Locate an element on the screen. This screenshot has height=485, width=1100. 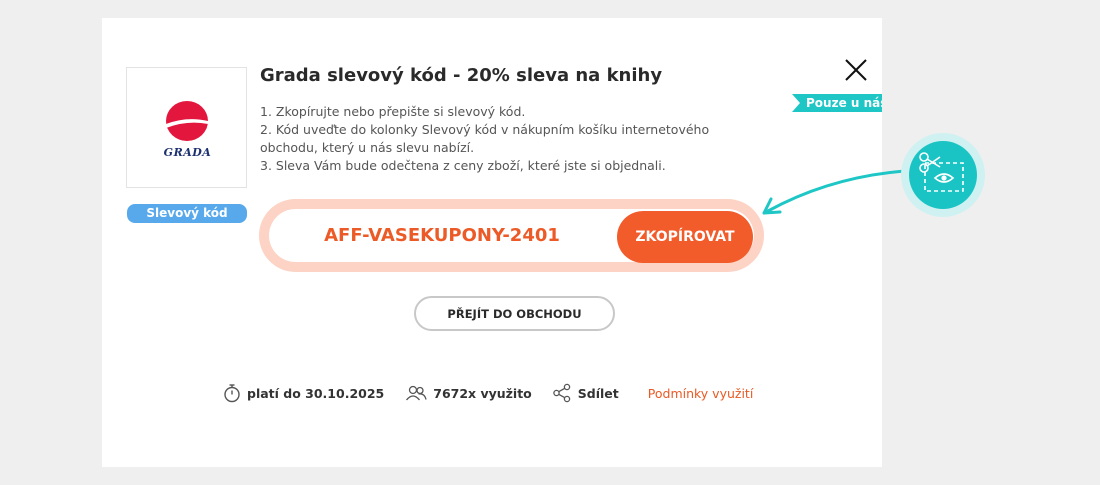
reveal-code-bubble is located at coordinates (943, 175).